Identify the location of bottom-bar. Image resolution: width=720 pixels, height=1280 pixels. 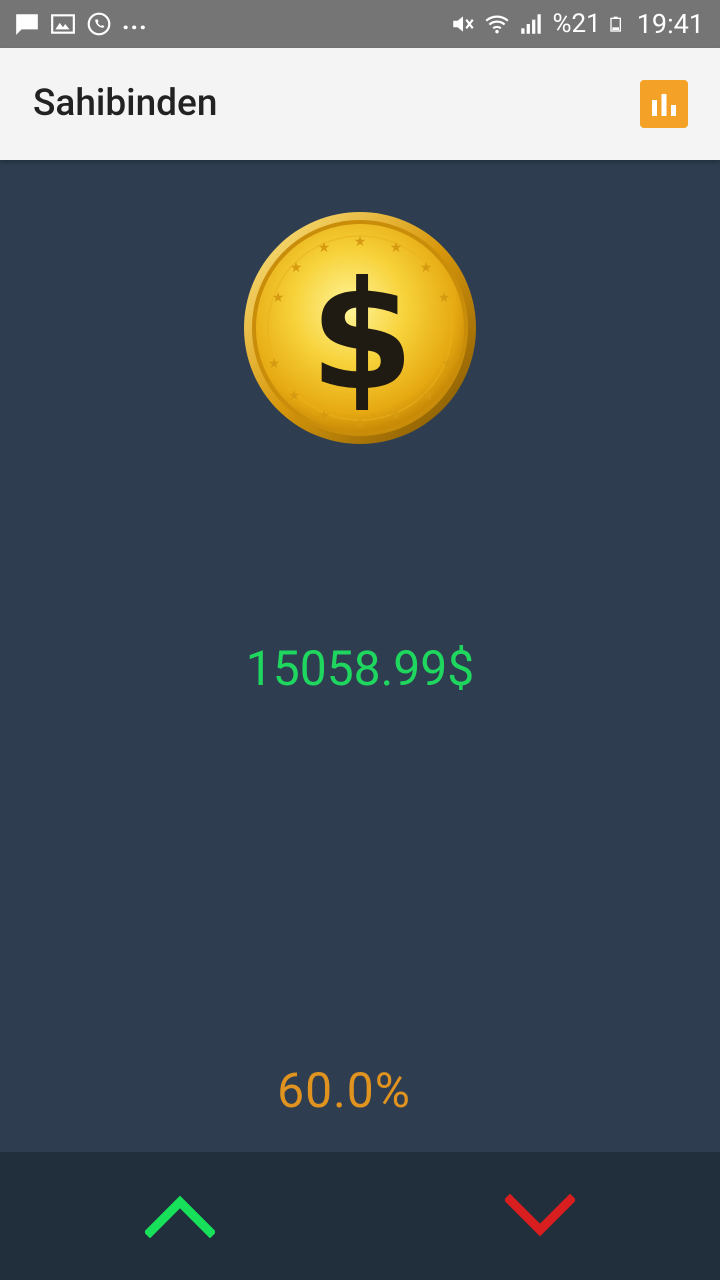
(360, 1216).